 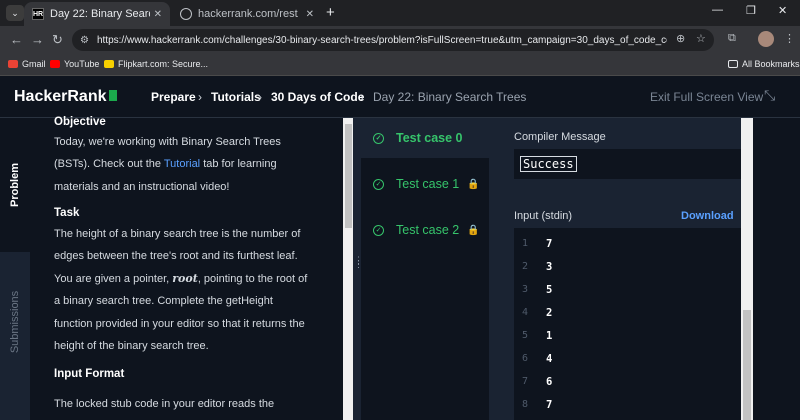 I want to click on objective-line: materials and an instructional video!, so click(x=142, y=187).